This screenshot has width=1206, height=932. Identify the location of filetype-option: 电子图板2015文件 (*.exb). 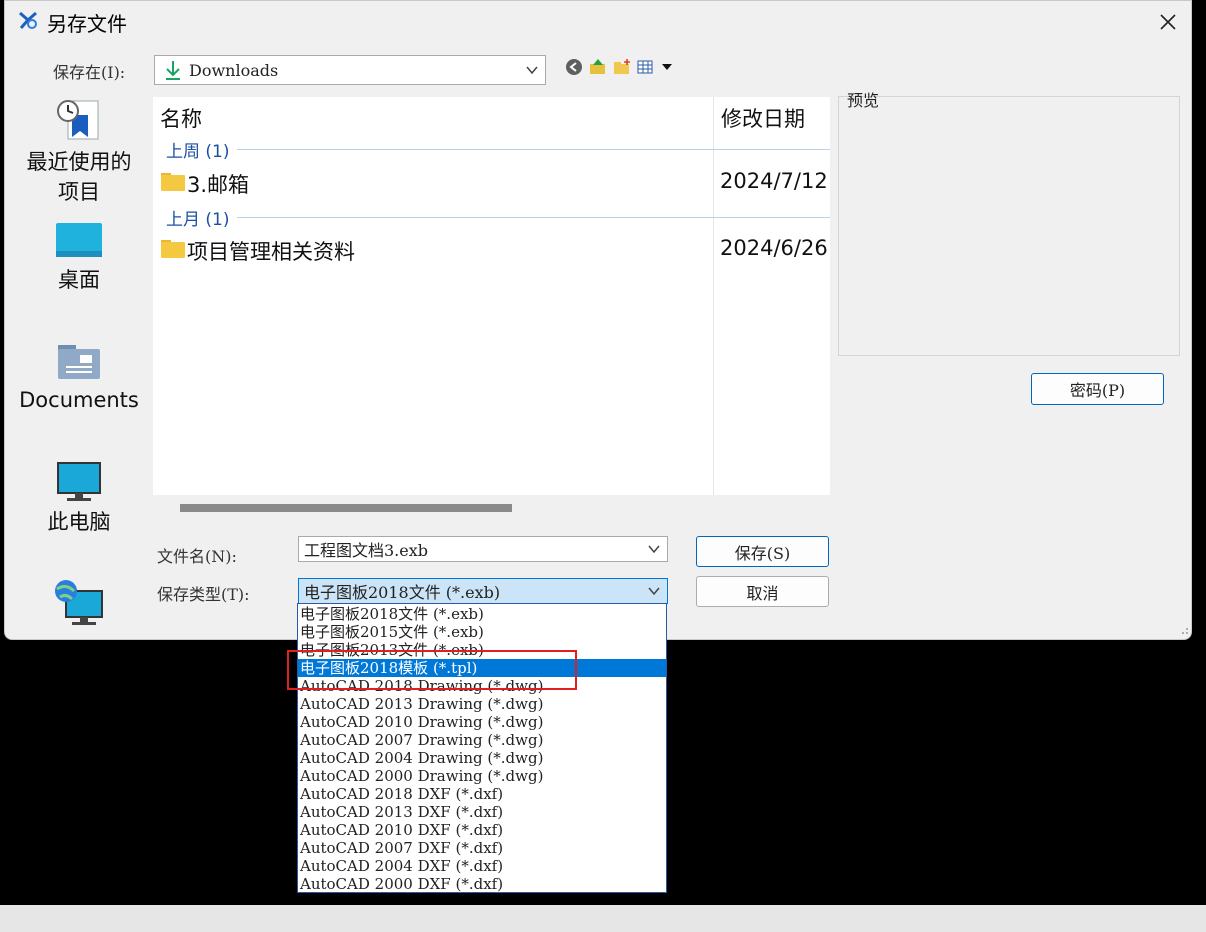
(482, 632).